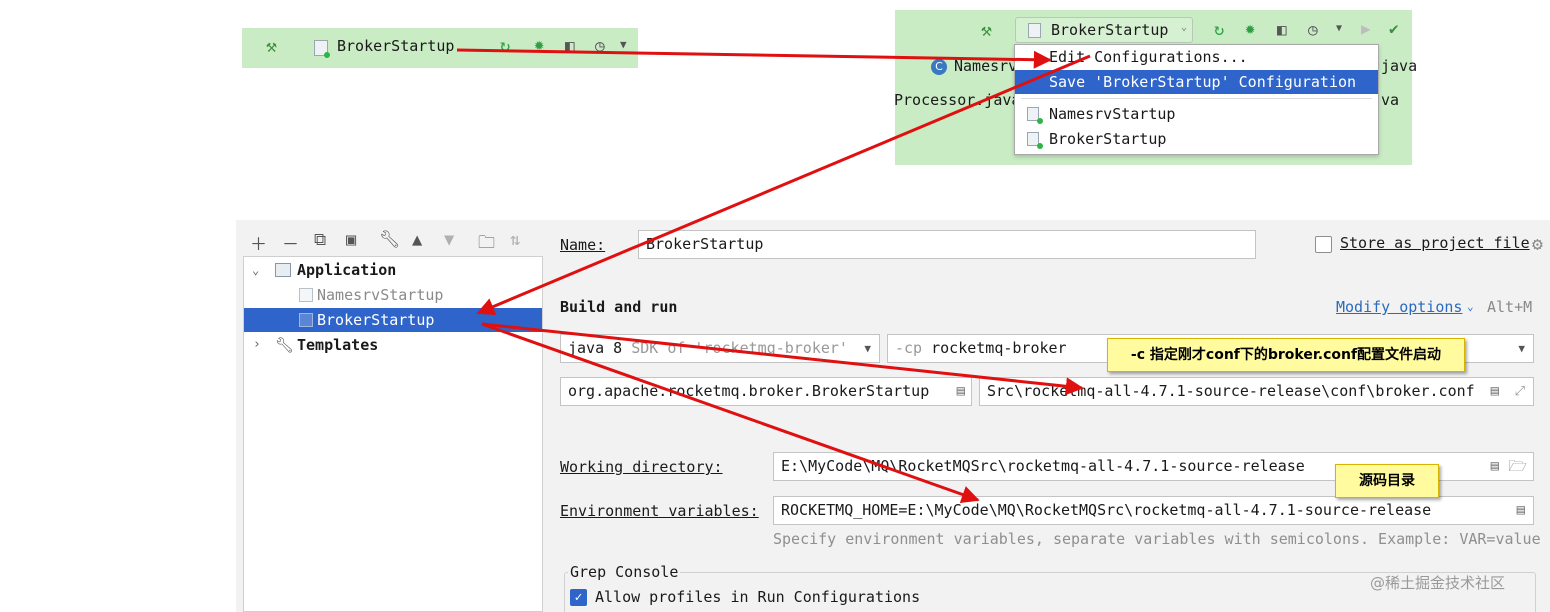 This screenshot has height=612, width=1550. I want to click on folder-icon: 🗁, so click(1517, 466).